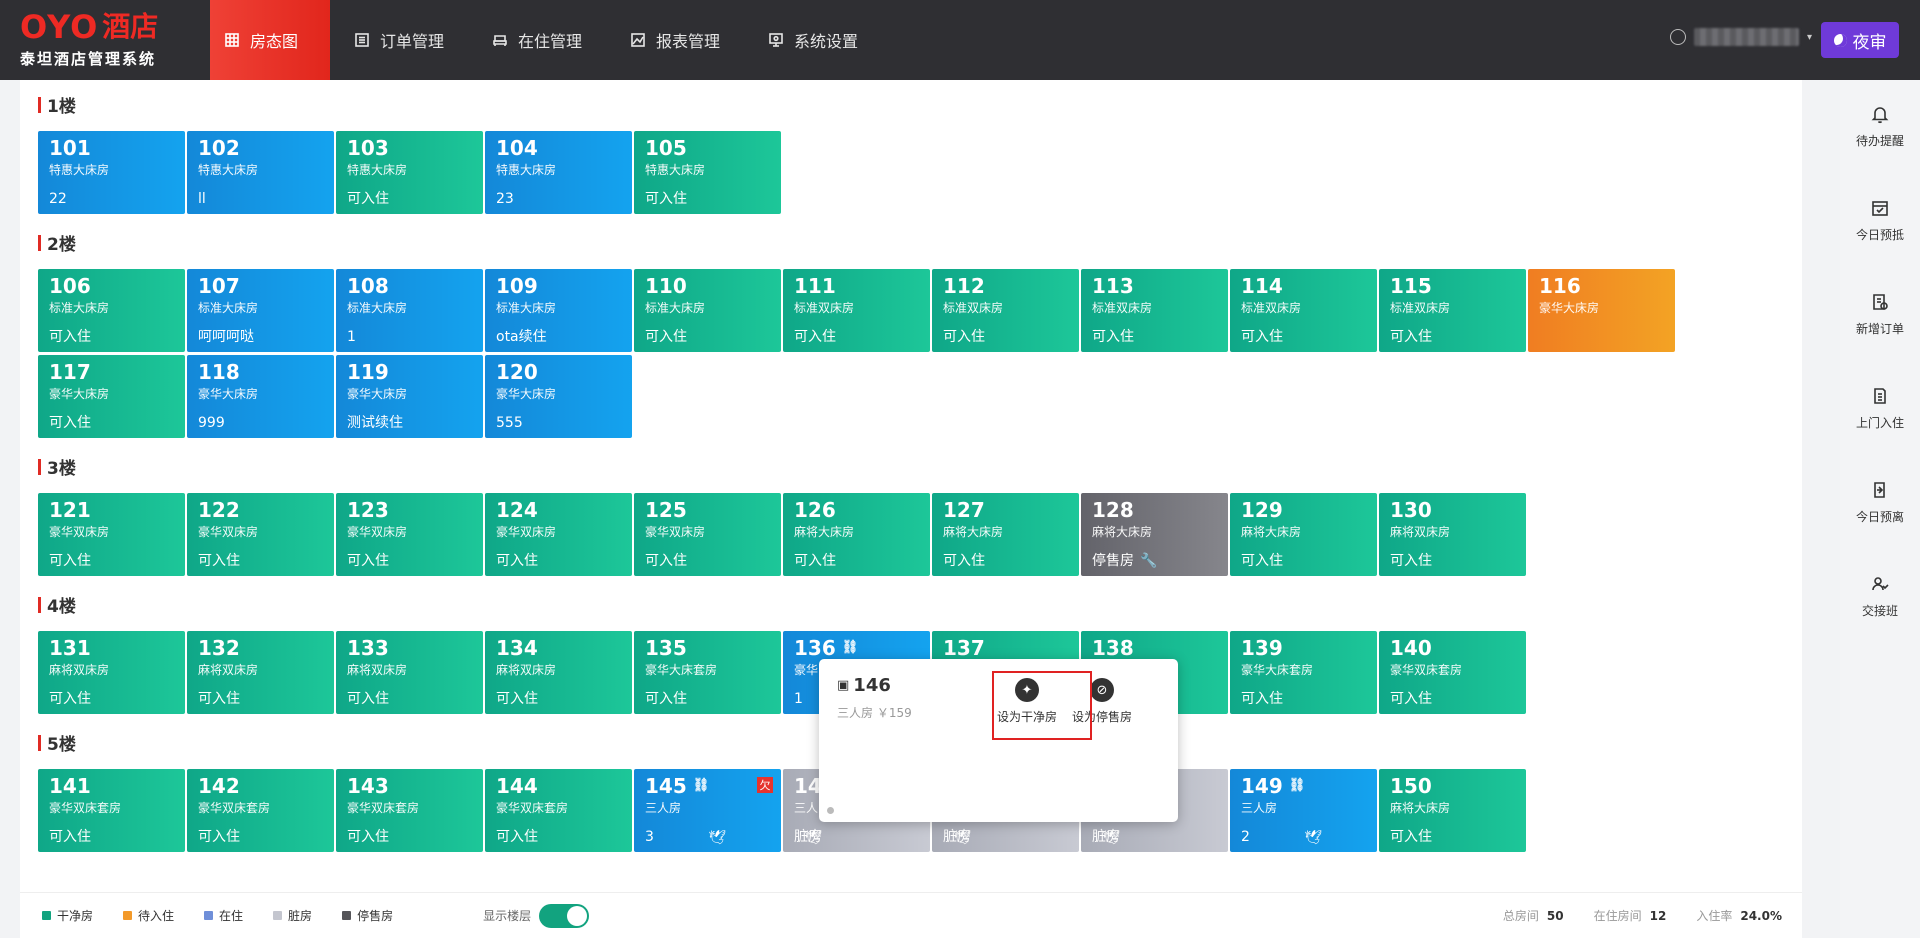  What do you see at coordinates (1880, 314) in the screenshot?
I see `sidebar-item-new-order: 新增订单` at bounding box center [1880, 314].